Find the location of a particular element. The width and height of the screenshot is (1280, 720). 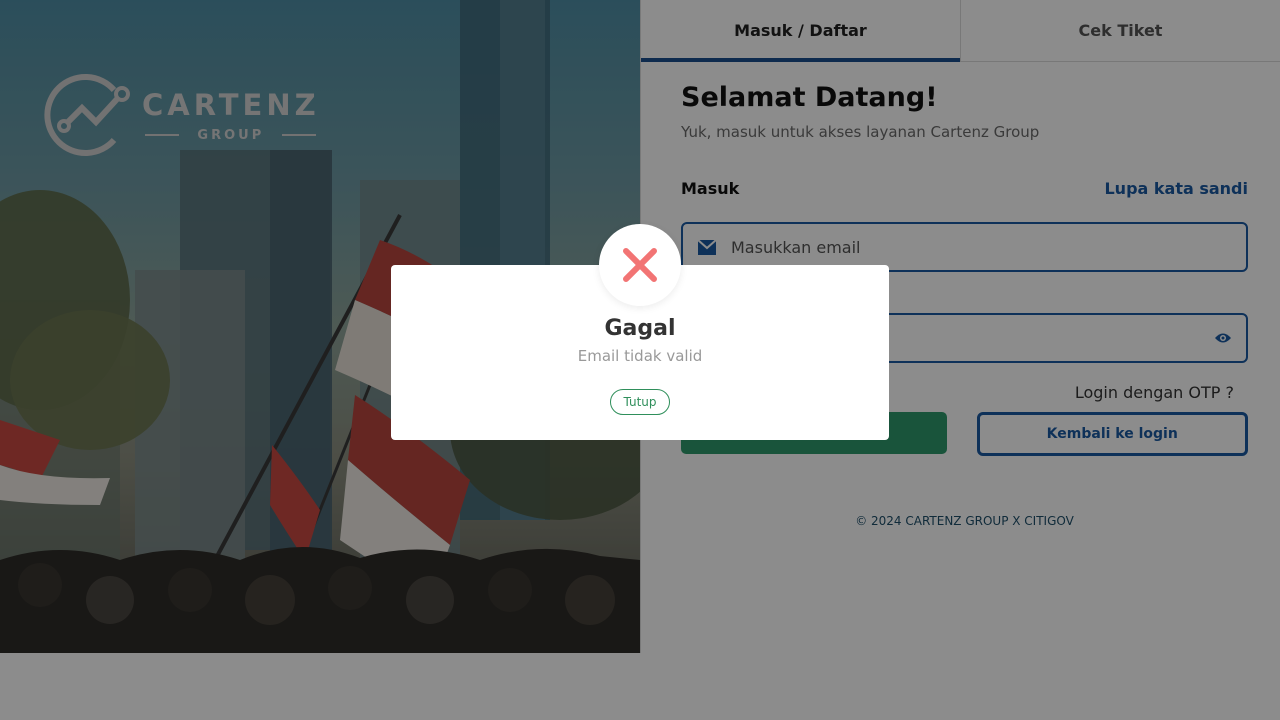

dialog-title: Gagal is located at coordinates (640, 328).